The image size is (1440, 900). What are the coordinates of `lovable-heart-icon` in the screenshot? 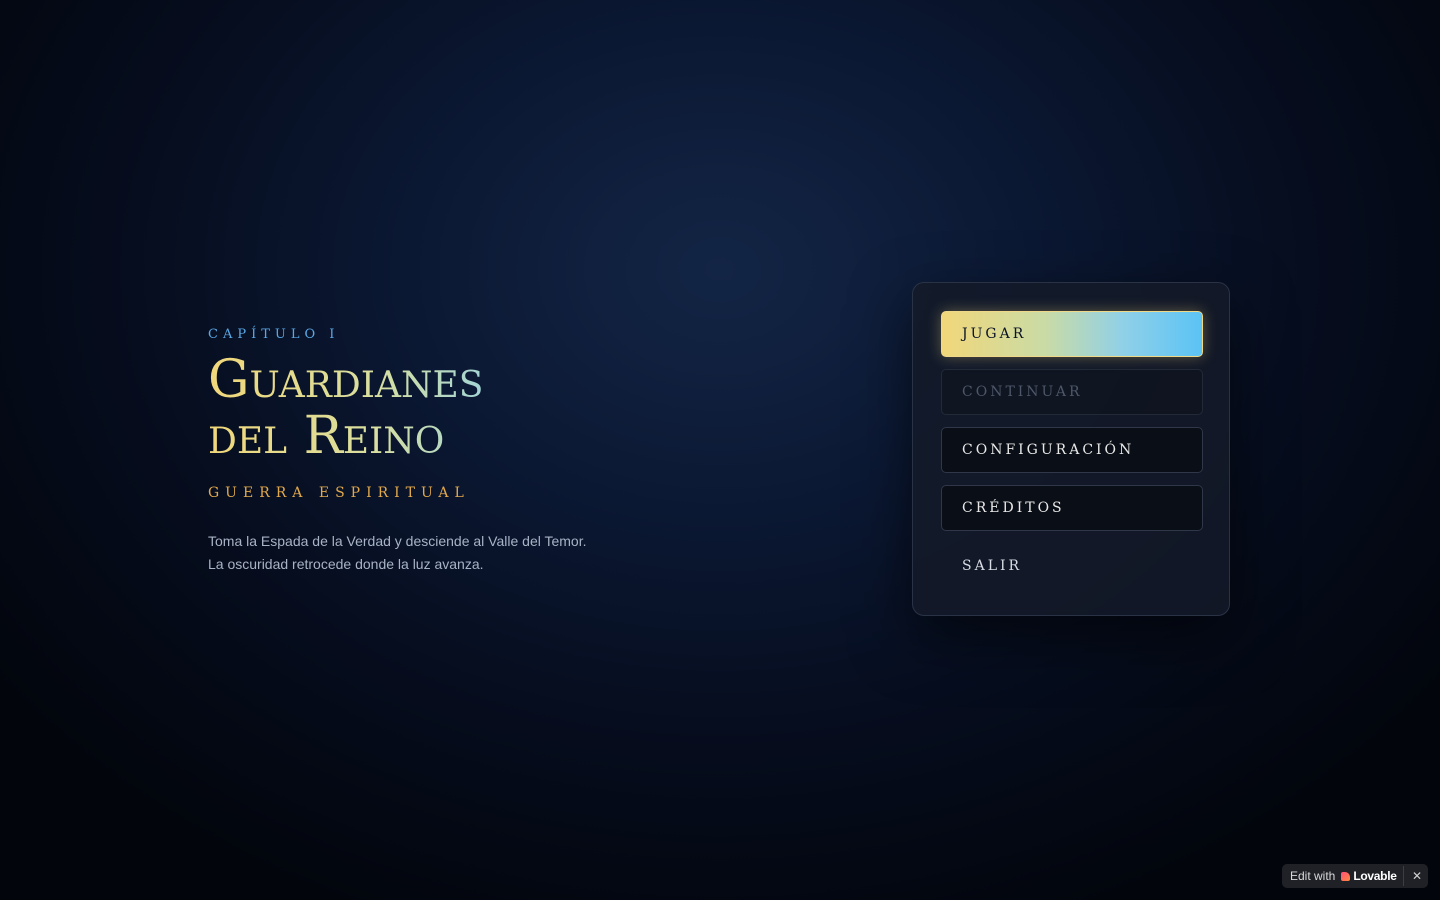 It's located at (1346, 876).